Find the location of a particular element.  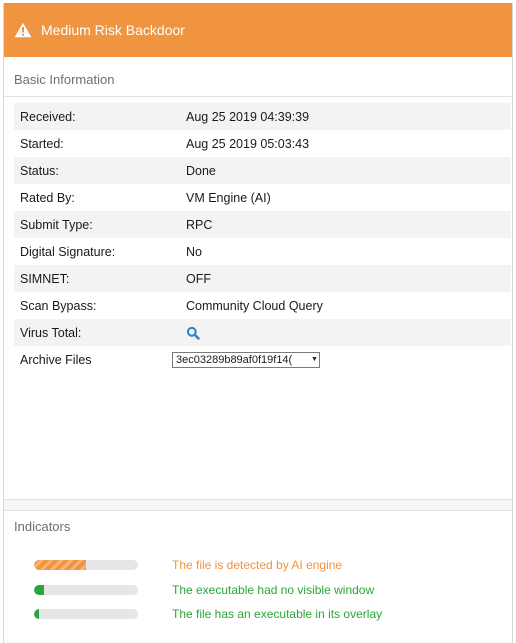

simnet-value: OFF is located at coordinates (198, 278).